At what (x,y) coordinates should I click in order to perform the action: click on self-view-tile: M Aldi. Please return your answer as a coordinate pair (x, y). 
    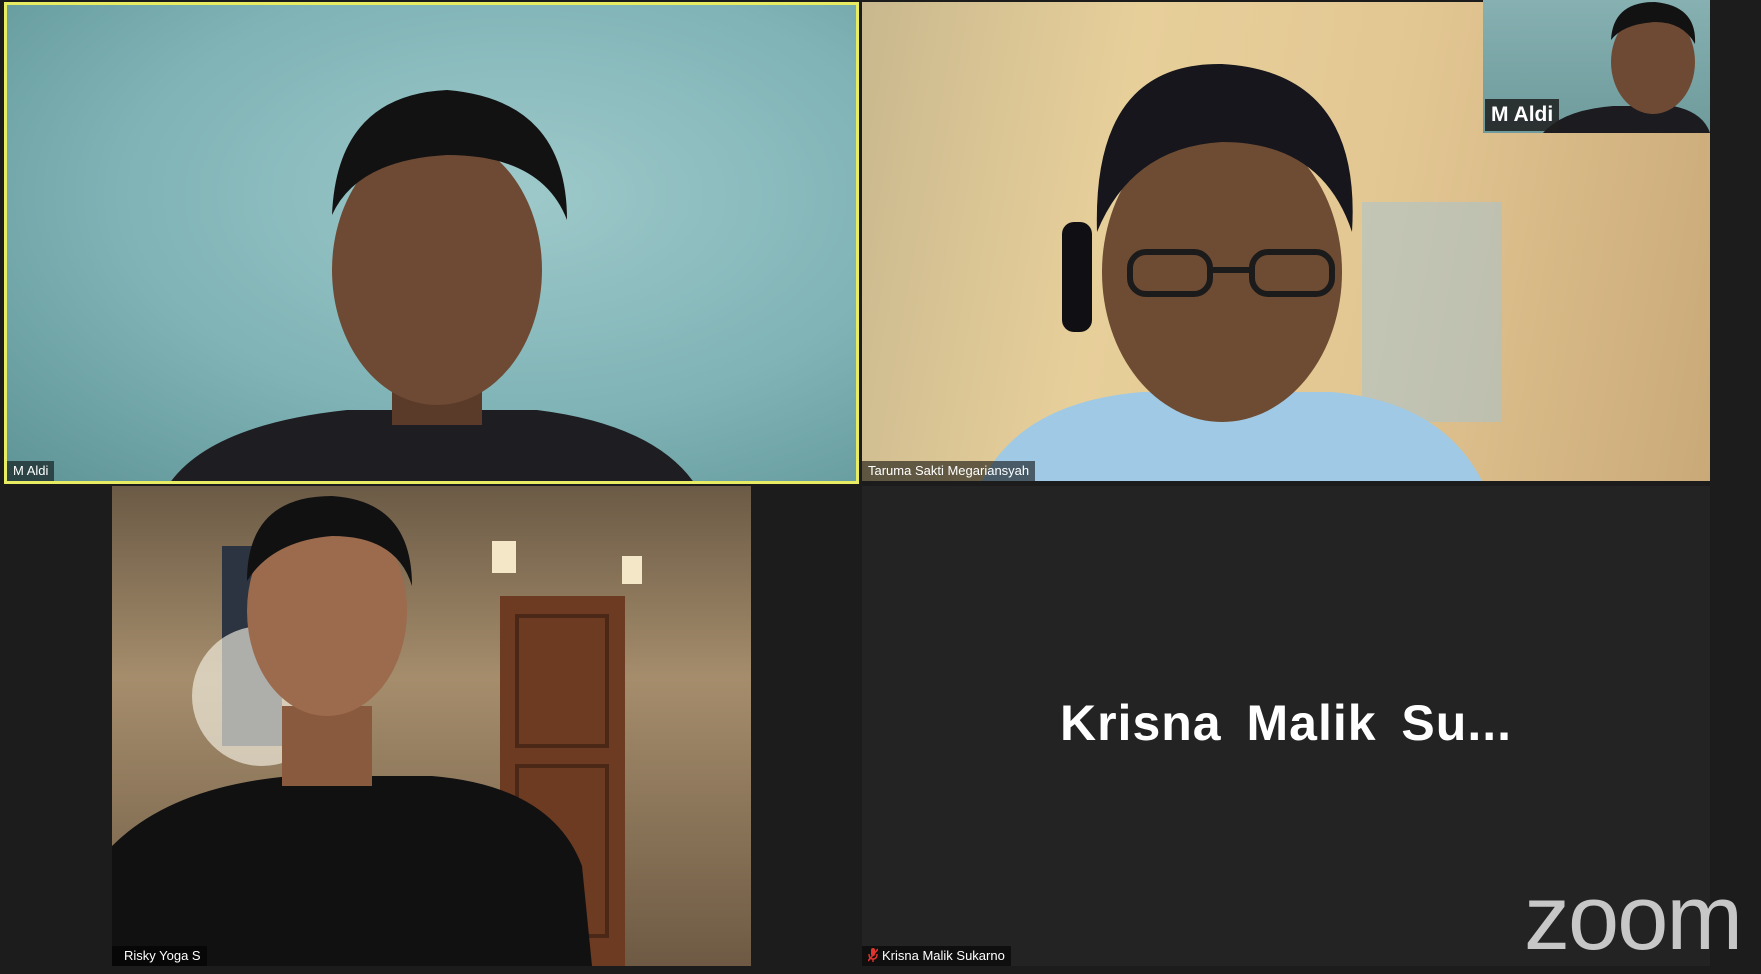
    Looking at the image, I should click on (1596, 66).